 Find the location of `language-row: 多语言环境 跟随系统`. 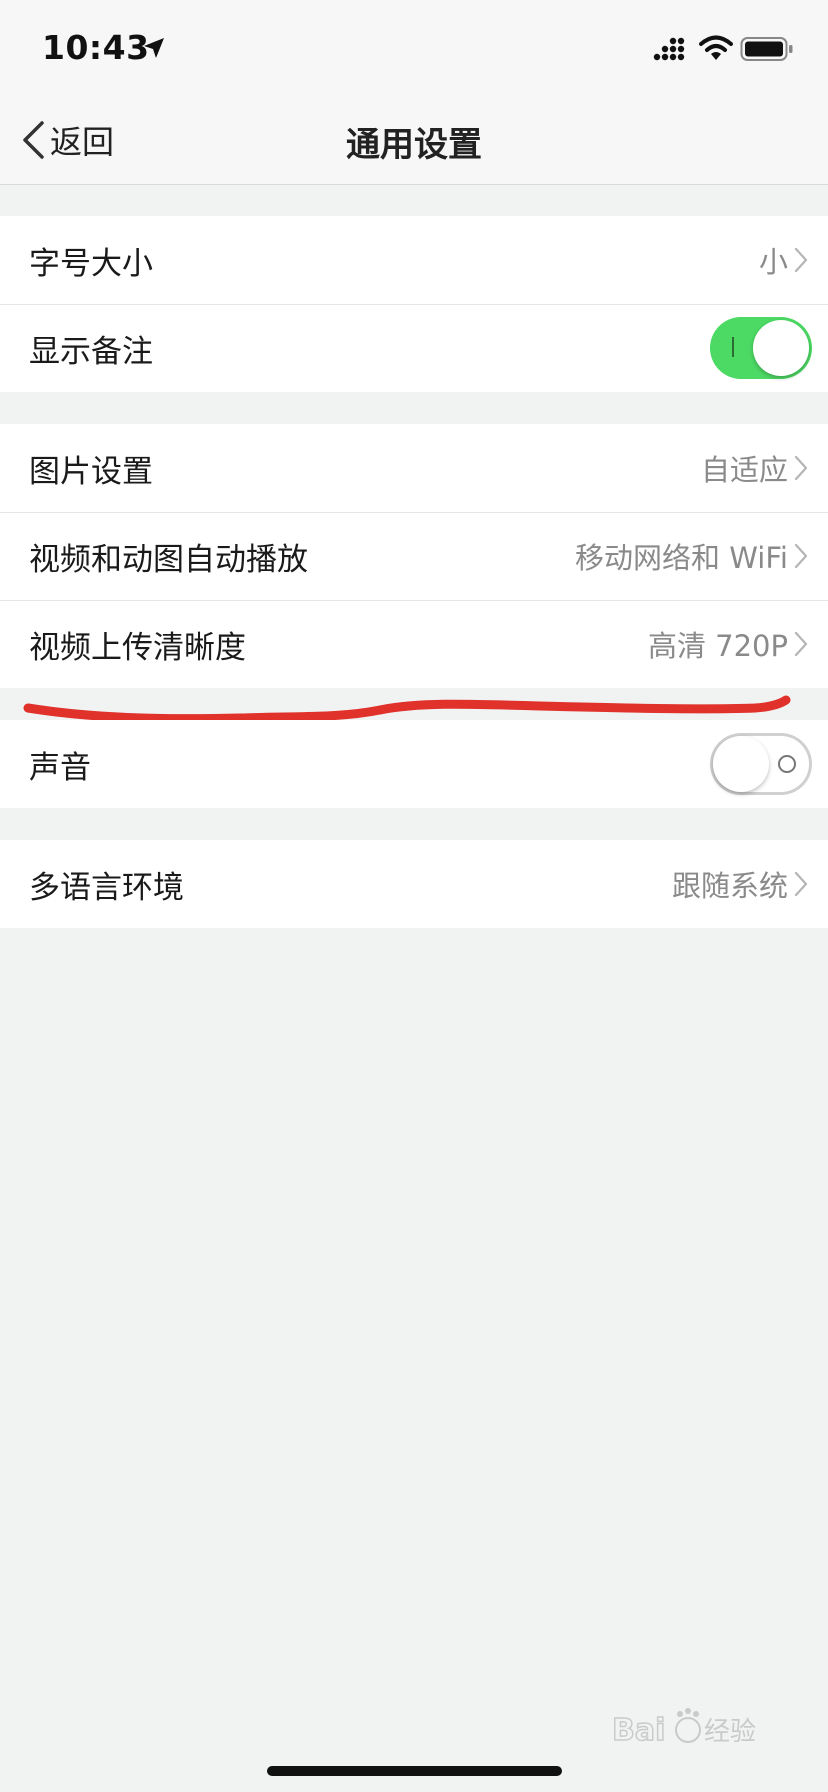

language-row: 多语言环境 跟随系统 is located at coordinates (414, 884).